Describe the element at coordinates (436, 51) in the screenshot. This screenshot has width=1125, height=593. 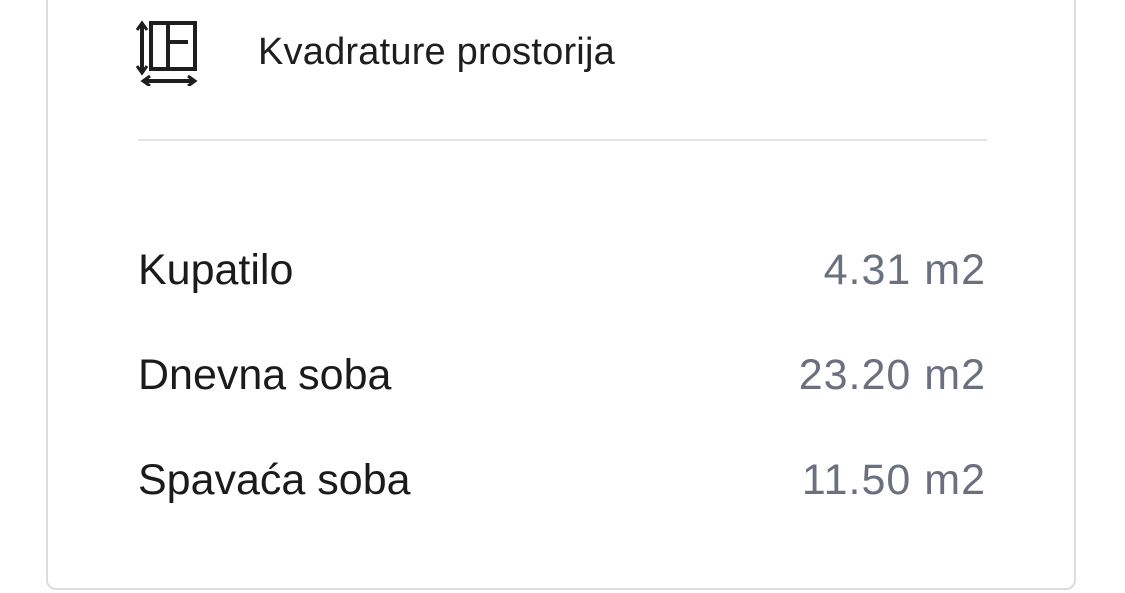
I see `section-title: Kvadrature prostorija` at that location.